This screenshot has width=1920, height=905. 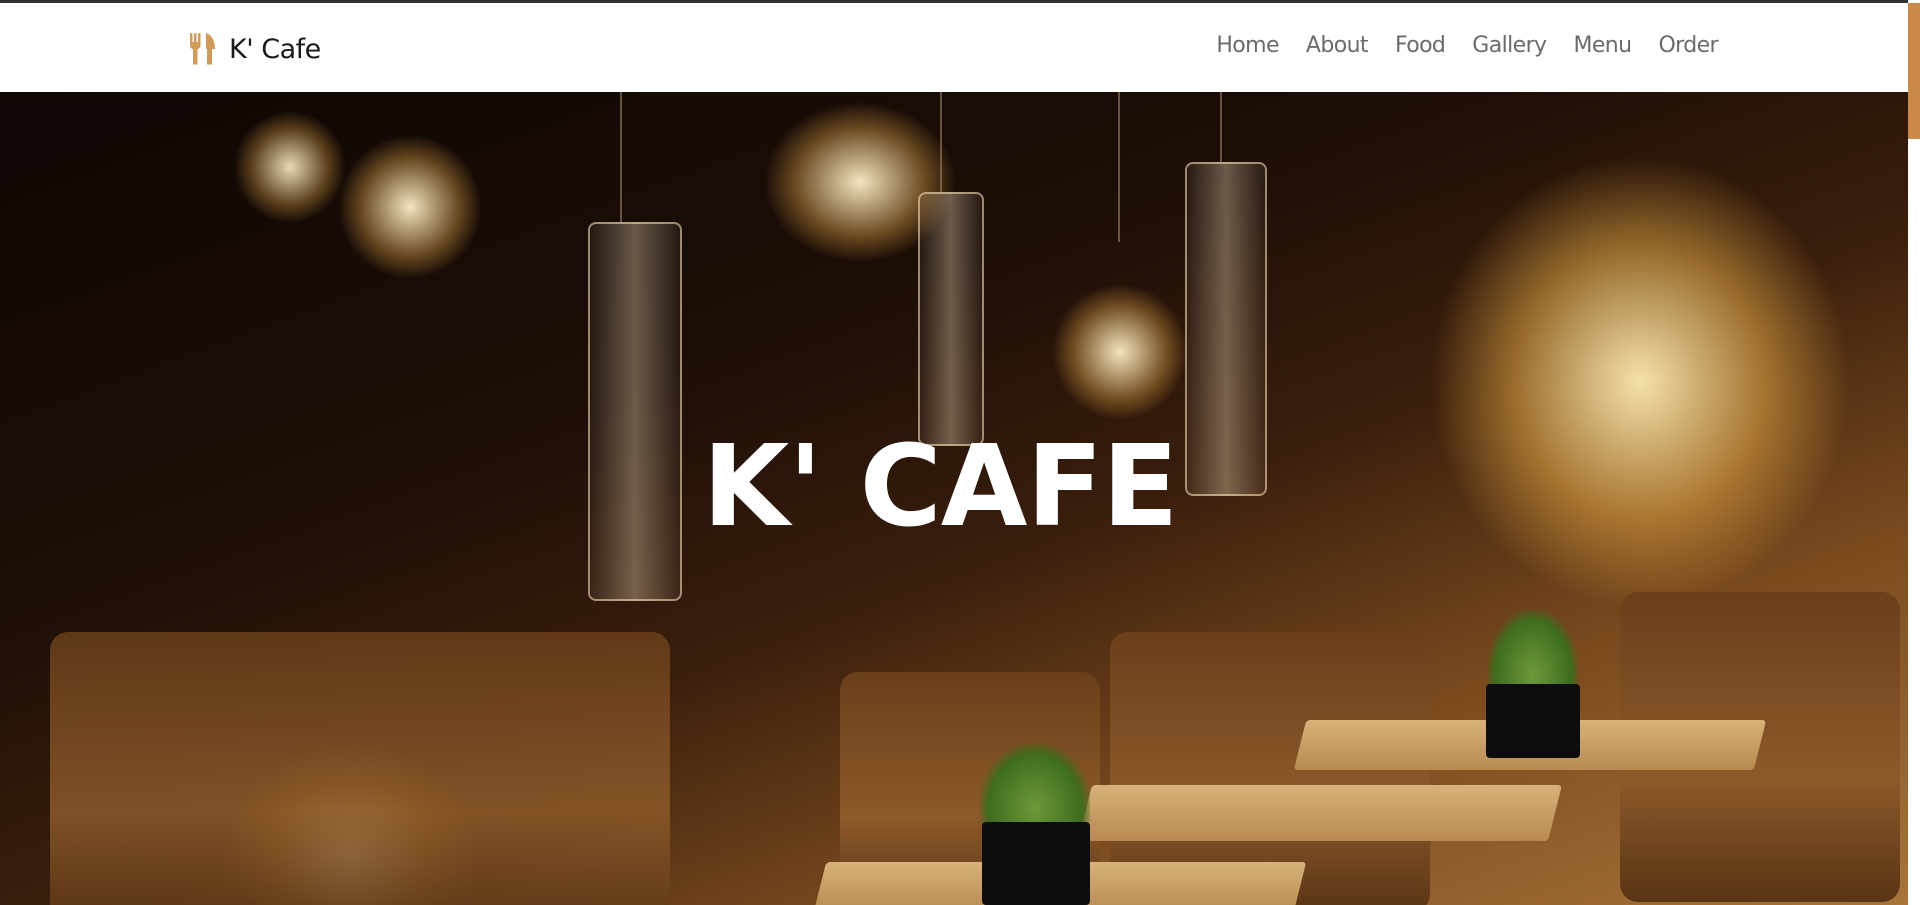 I want to click on nav-food: Food, so click(x=1420, y=45).